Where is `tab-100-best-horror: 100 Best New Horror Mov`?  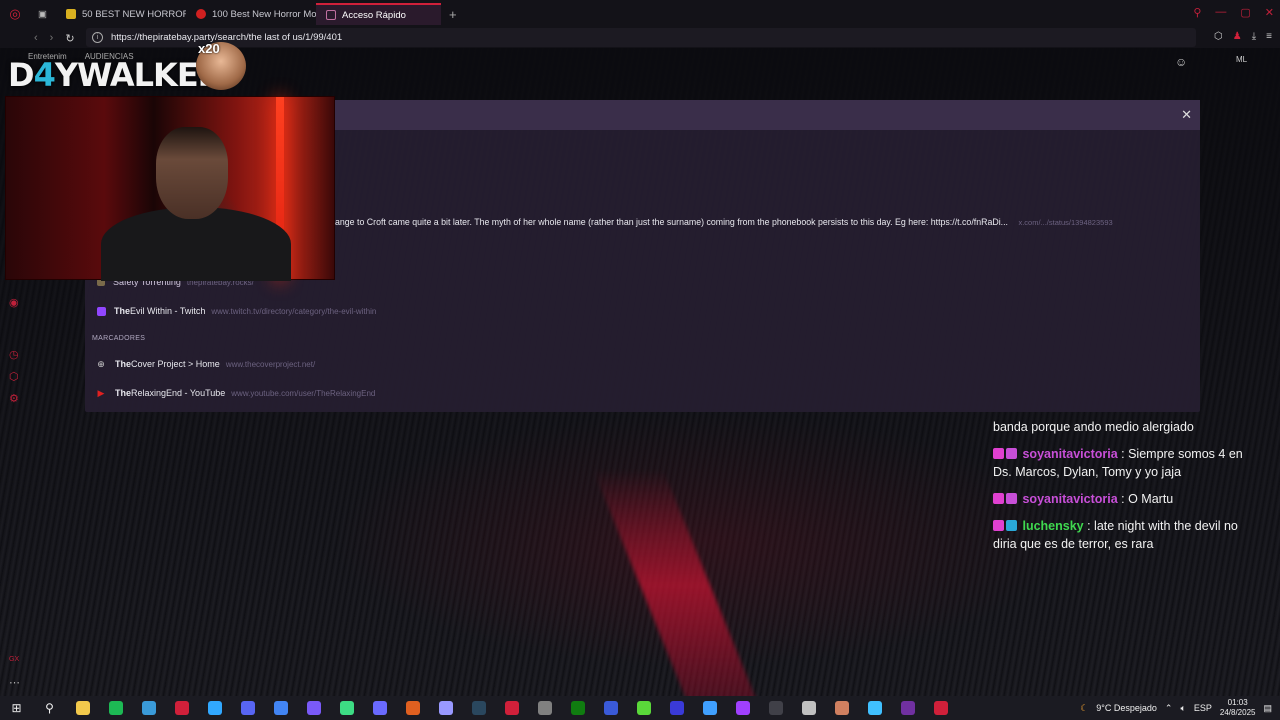
tab-100-best-horror: 100 Best New Horror Mov is located at coordinates (251, 14).